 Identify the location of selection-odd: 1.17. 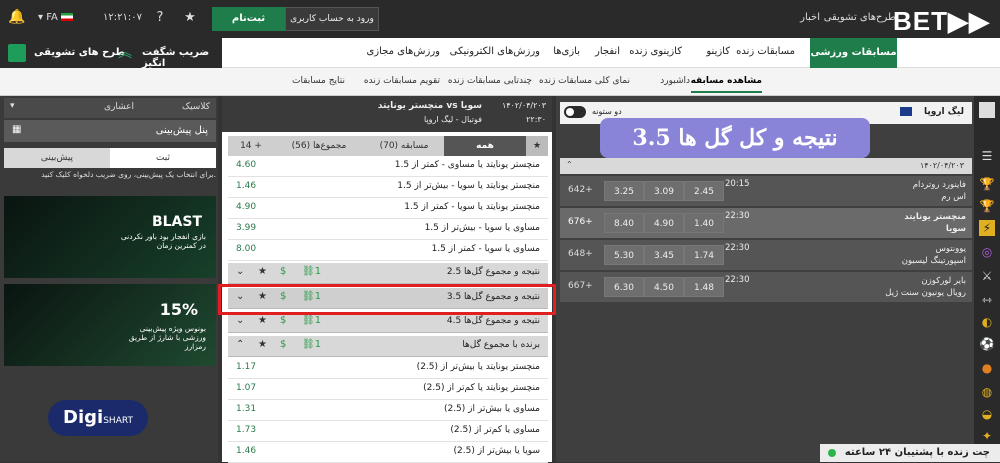
(246, 367).